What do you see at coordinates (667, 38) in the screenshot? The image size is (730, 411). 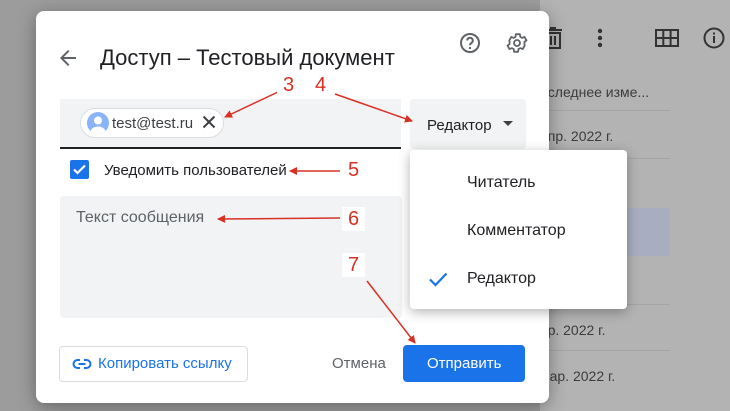 I see `grid-view-icon` at bounding box center [667, 38].